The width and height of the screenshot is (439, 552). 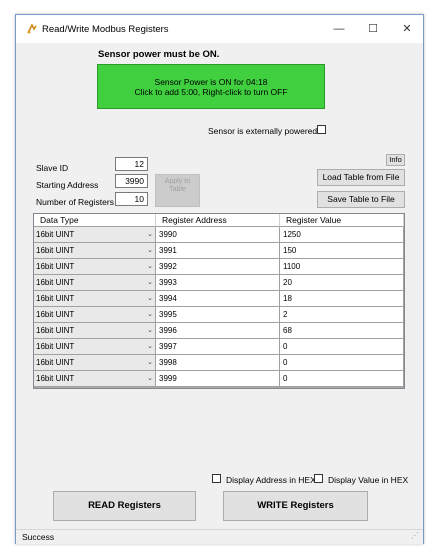 What do you see at coordinates (361, 199) in the screenshot?
I see `save-table-button: Save Table to File` at bounding box center [361, 199].